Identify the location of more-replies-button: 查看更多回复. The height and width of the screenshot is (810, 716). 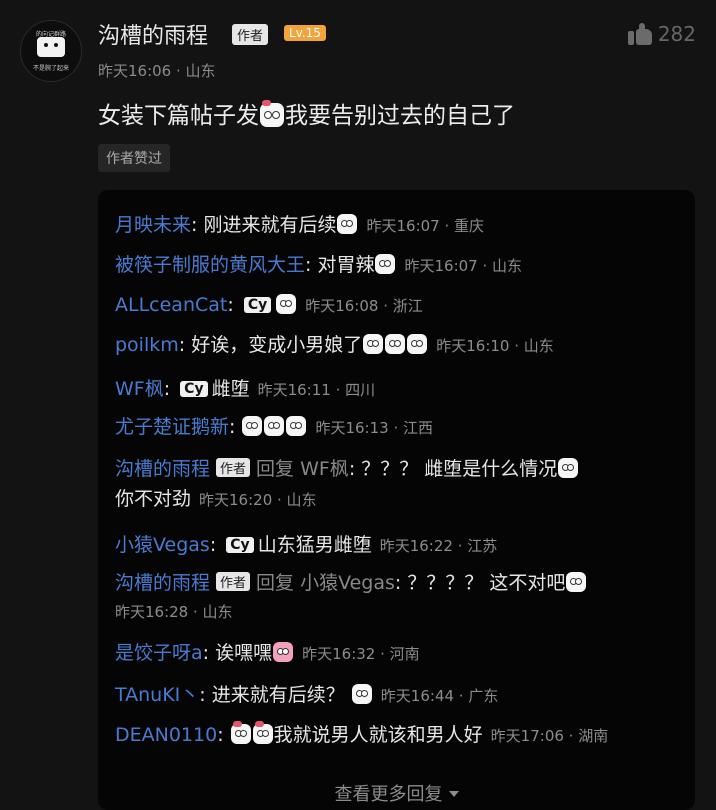
(396, 793).